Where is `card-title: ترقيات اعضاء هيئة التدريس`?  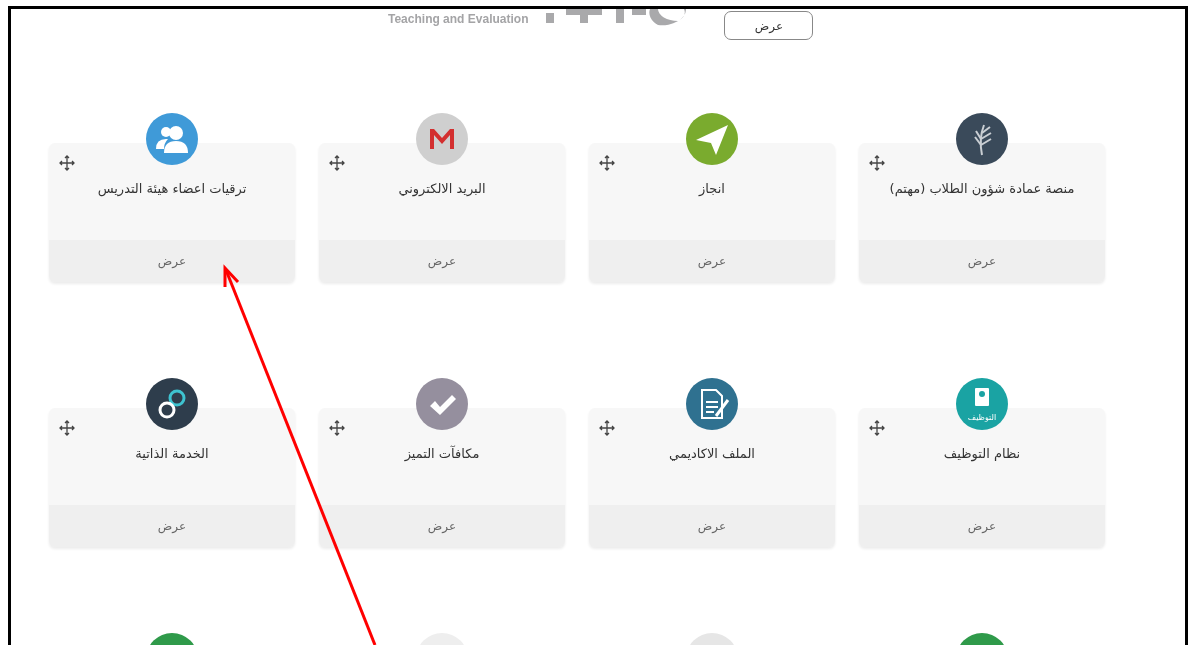
card-title: ترقيات اعضاء هيئة التدريس is located at coordinates (172, 190).